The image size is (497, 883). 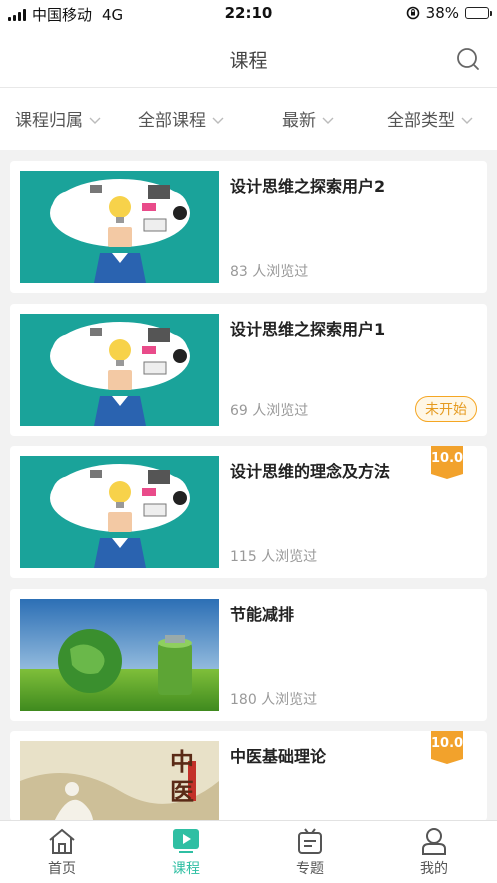 I want to click on course-card: 设计思维之探索用户1 69 人浏览过 未开始, so click(x=248, y=370).